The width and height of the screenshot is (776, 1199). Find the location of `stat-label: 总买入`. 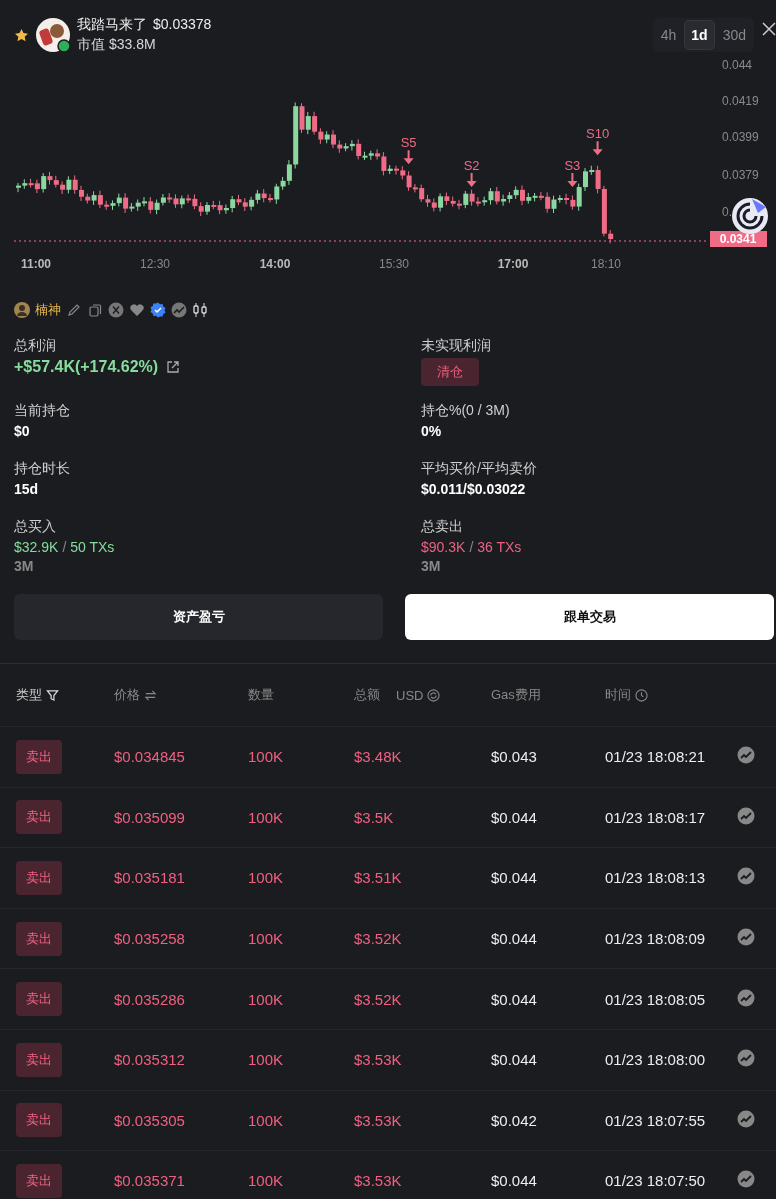

stat-label: 总买入 is located at coordinates (35, 527).